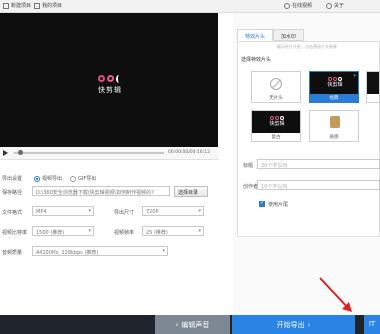 Image resolution: width=380 pixels, height=334 pixels. I want to click on export-settings-label: 导出设置, so click(12, 179).